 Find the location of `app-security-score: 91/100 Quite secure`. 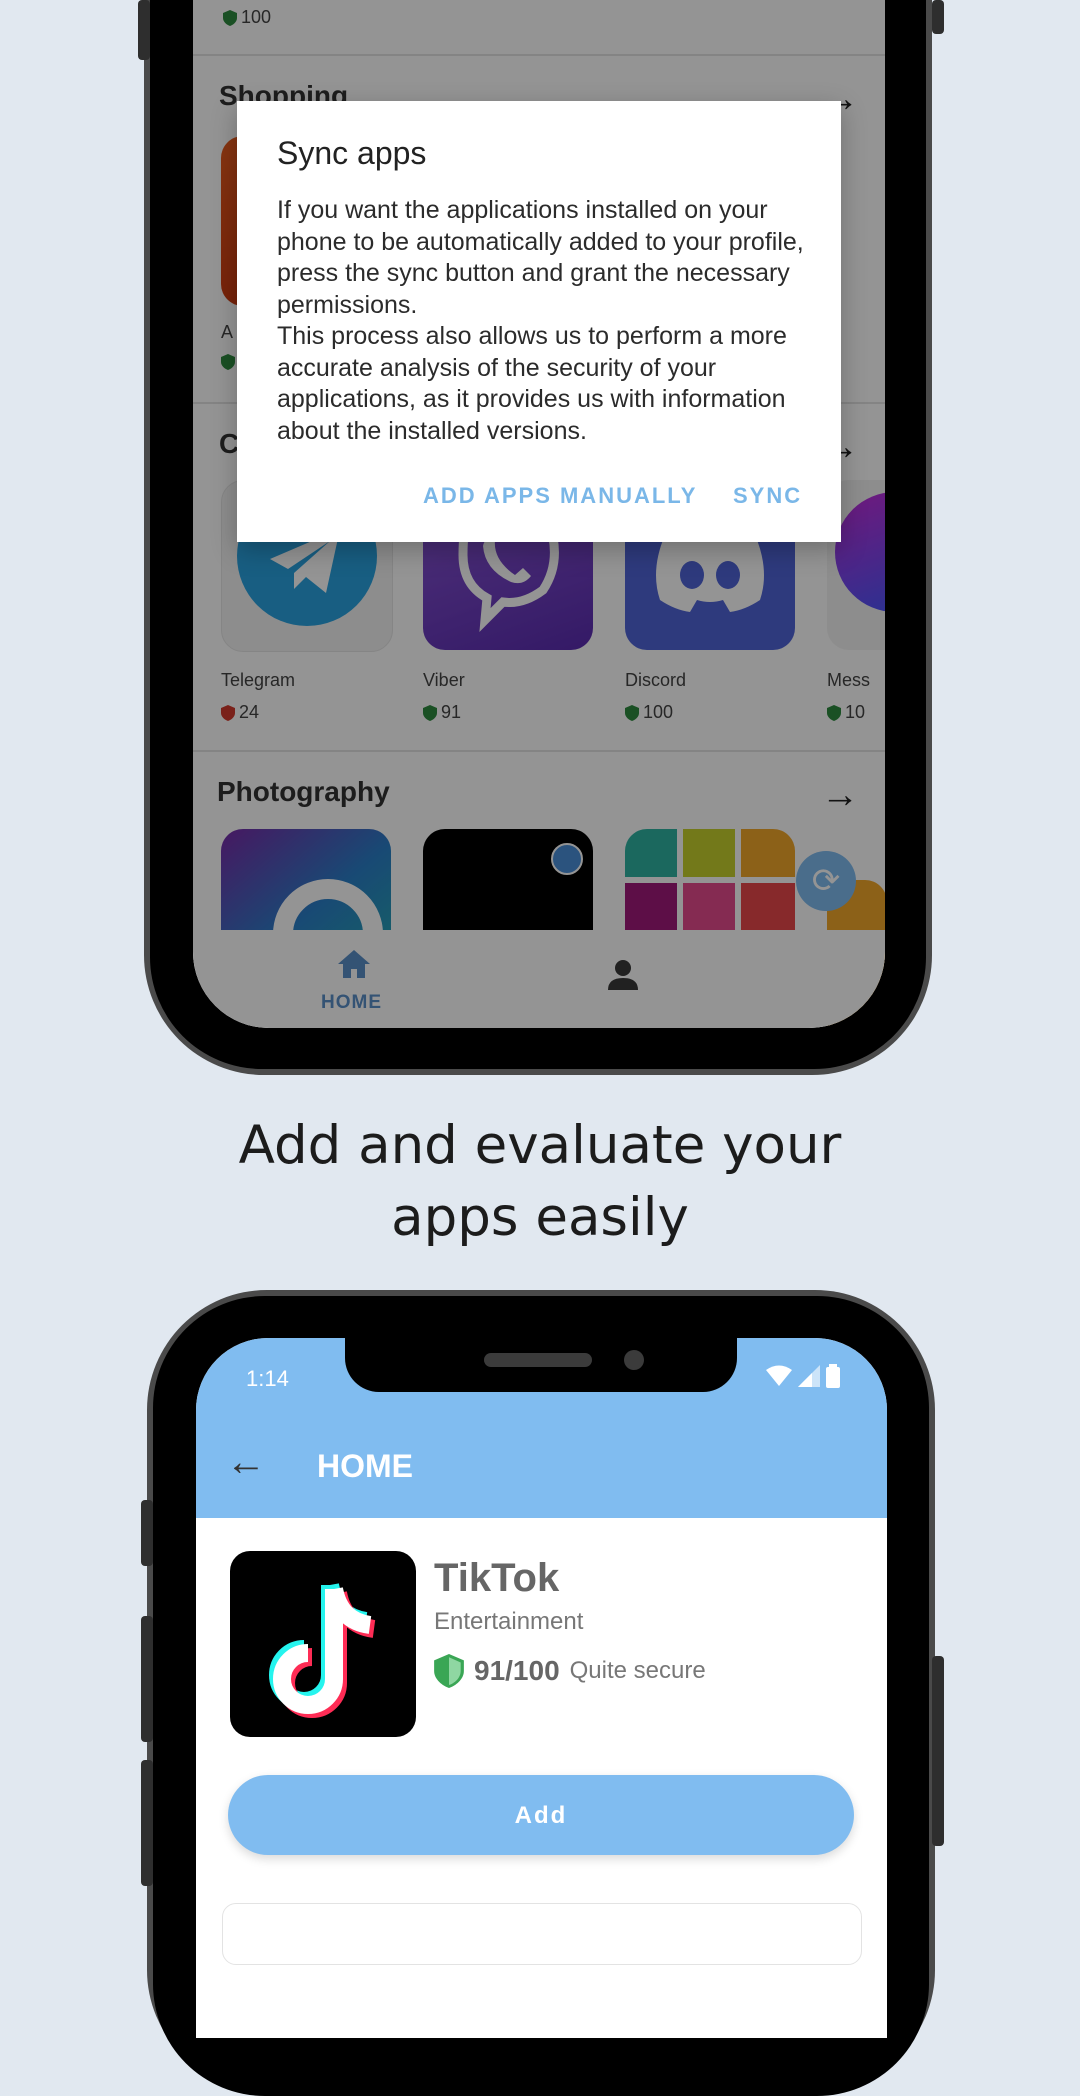

app-security-score: 91/100 Quite secure is located at coordinates (570, 1671).